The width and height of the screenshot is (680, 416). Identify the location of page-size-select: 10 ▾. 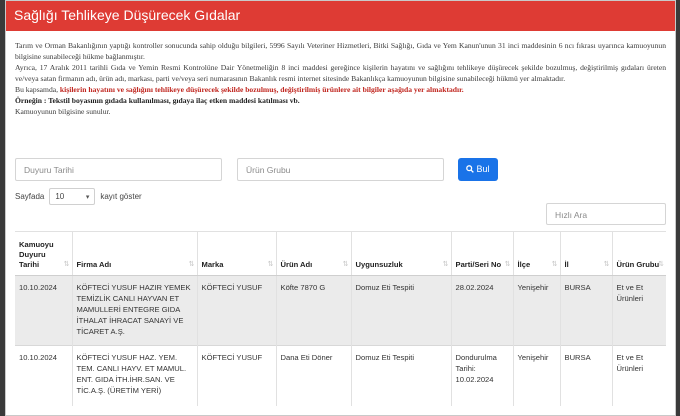
(72, 196).